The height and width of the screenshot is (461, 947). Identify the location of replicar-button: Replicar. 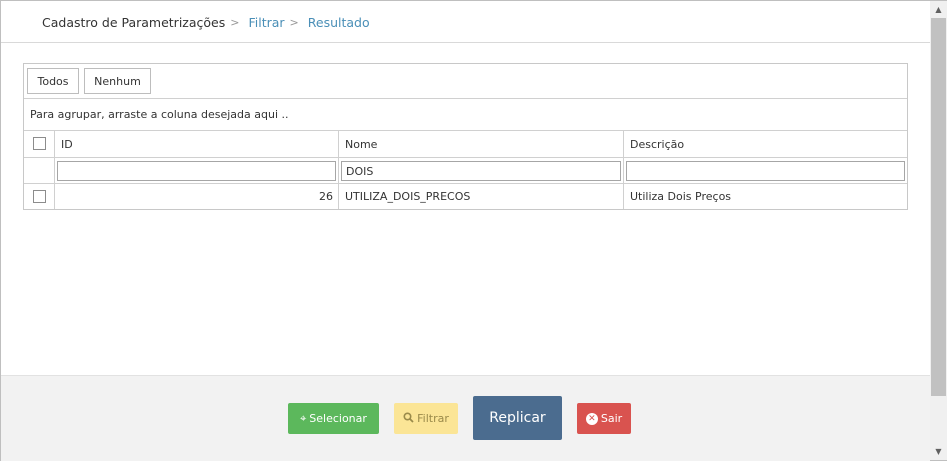
(517, 418).